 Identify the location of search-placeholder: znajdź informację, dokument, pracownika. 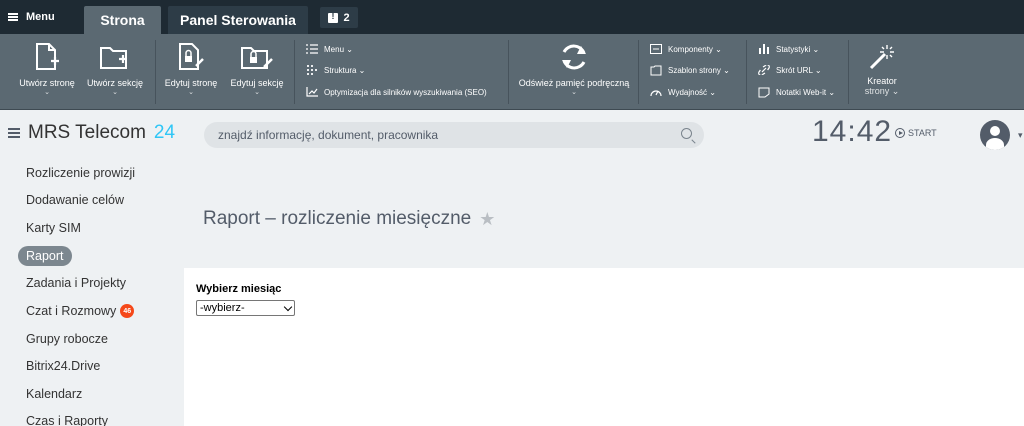
(328, 135).